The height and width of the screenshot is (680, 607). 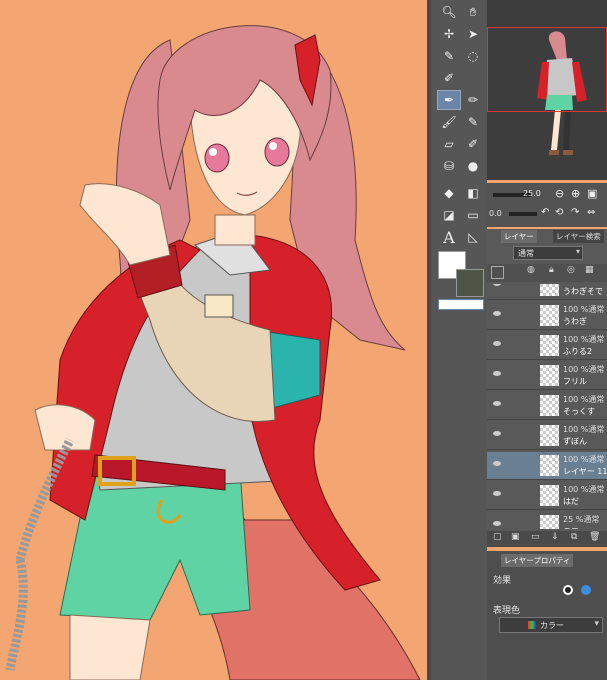 I want to click on color-mode-select: カラー ▾, so click(x=551, y=625).